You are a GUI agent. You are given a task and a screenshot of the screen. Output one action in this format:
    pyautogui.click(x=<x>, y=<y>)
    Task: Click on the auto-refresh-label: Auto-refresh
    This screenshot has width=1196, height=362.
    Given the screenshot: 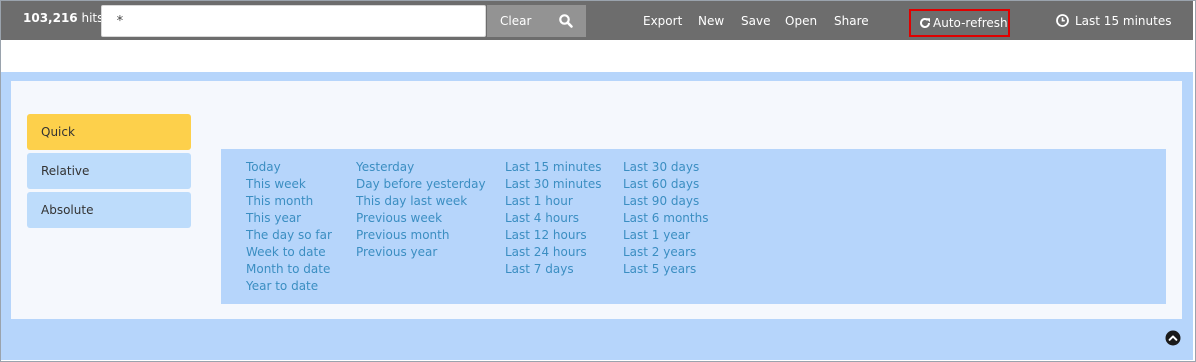 What is the action you would take?
    pyautogui.click(x=970, y=23)
    